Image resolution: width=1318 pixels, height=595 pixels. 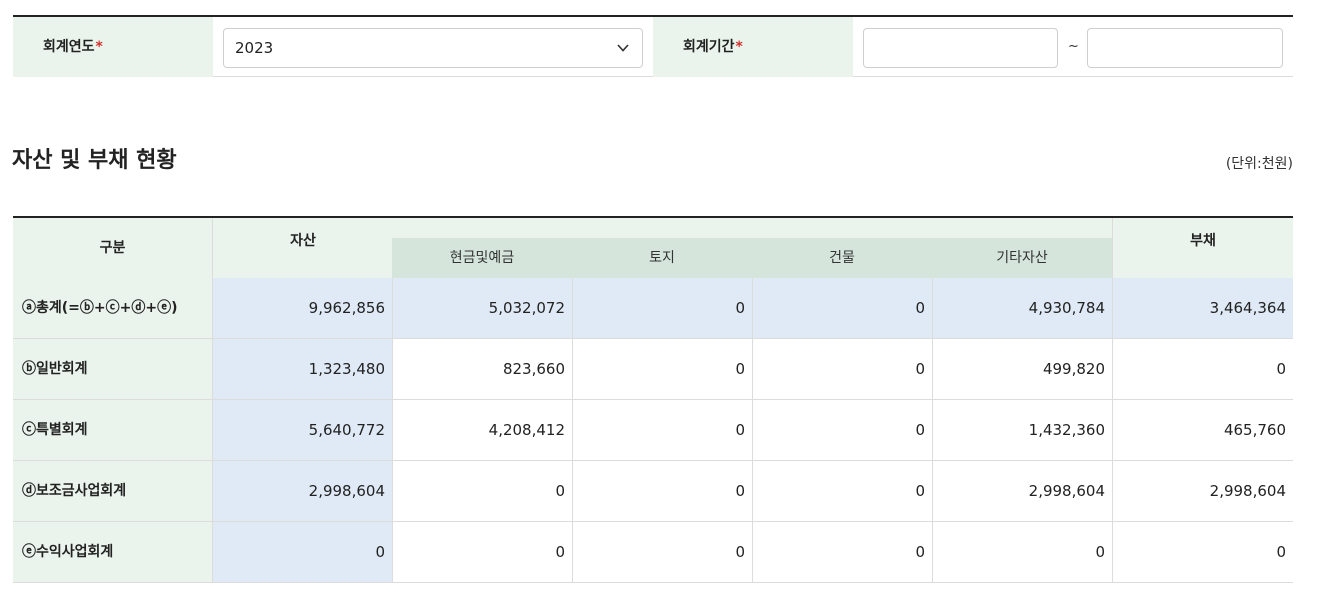 What do you see at coordinates (709, 47) in the screenshot?
I see `fiscal-period-label-text: 회계기간` at bounding box center [709, 47].